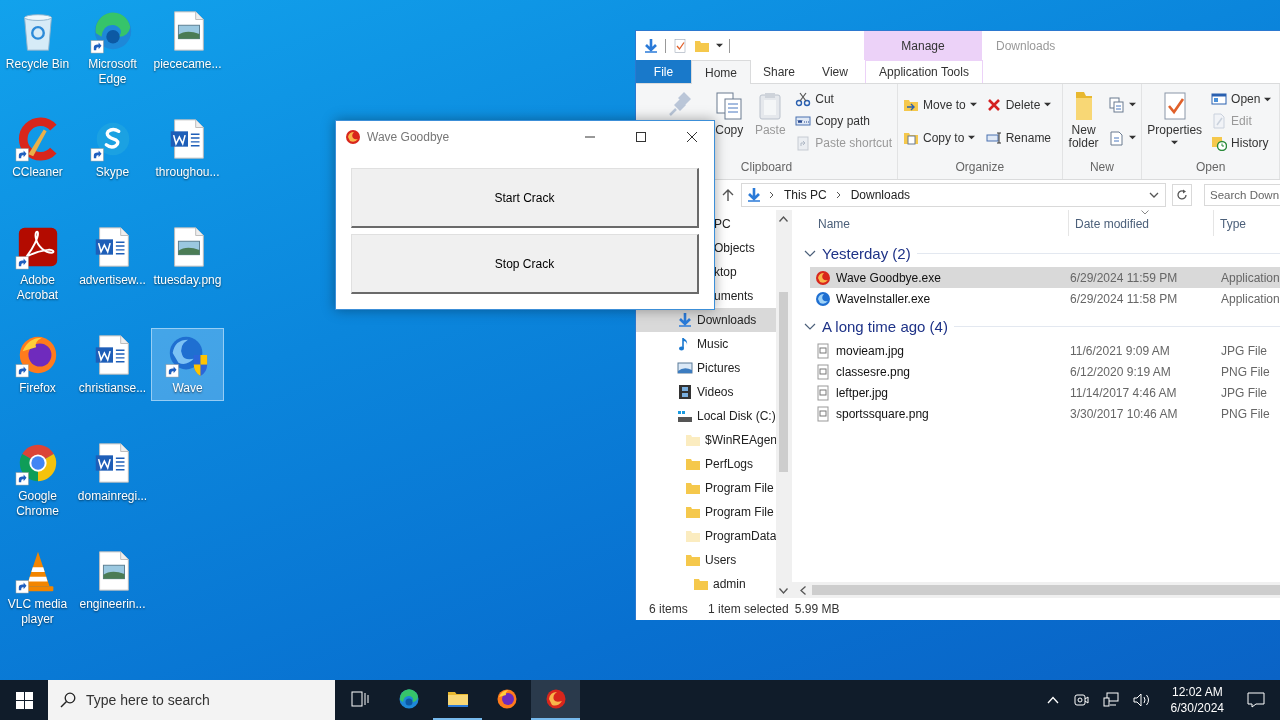 The image size is (1280, 720). I want to click on file-row: classesre.png 6/12/2020 9:19 AM PNG File, so click(1045, 371).